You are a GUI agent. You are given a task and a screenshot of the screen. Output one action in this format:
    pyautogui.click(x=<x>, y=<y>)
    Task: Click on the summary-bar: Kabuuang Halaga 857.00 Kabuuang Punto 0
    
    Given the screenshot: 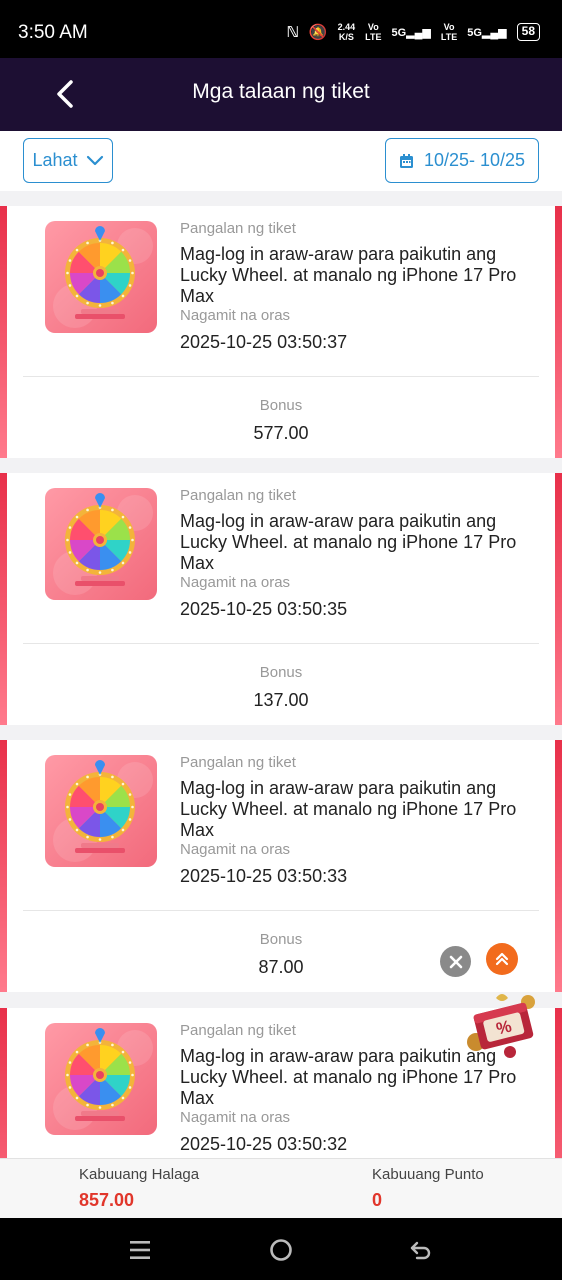 What is the action you would take?
    pyautogui.click(x=281, y=1188)
    